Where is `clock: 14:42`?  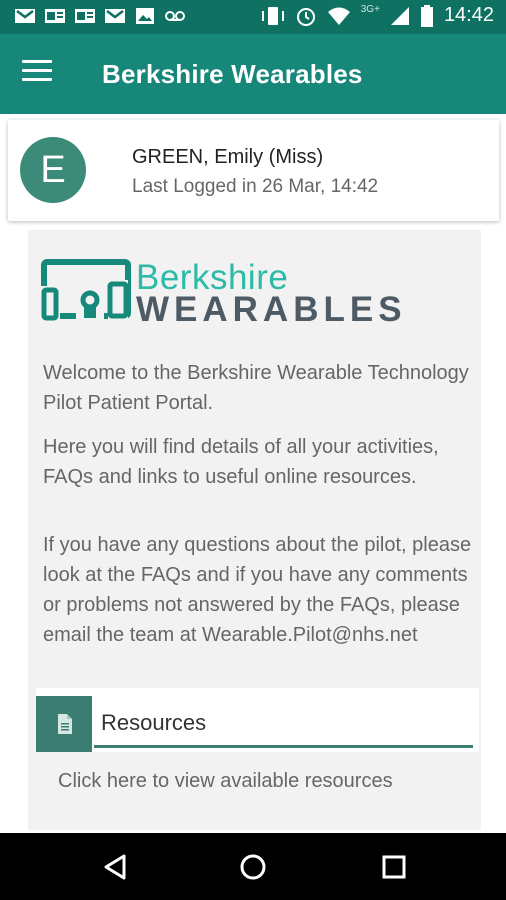
clock: 14:42 is located at coordinates (468, 15).